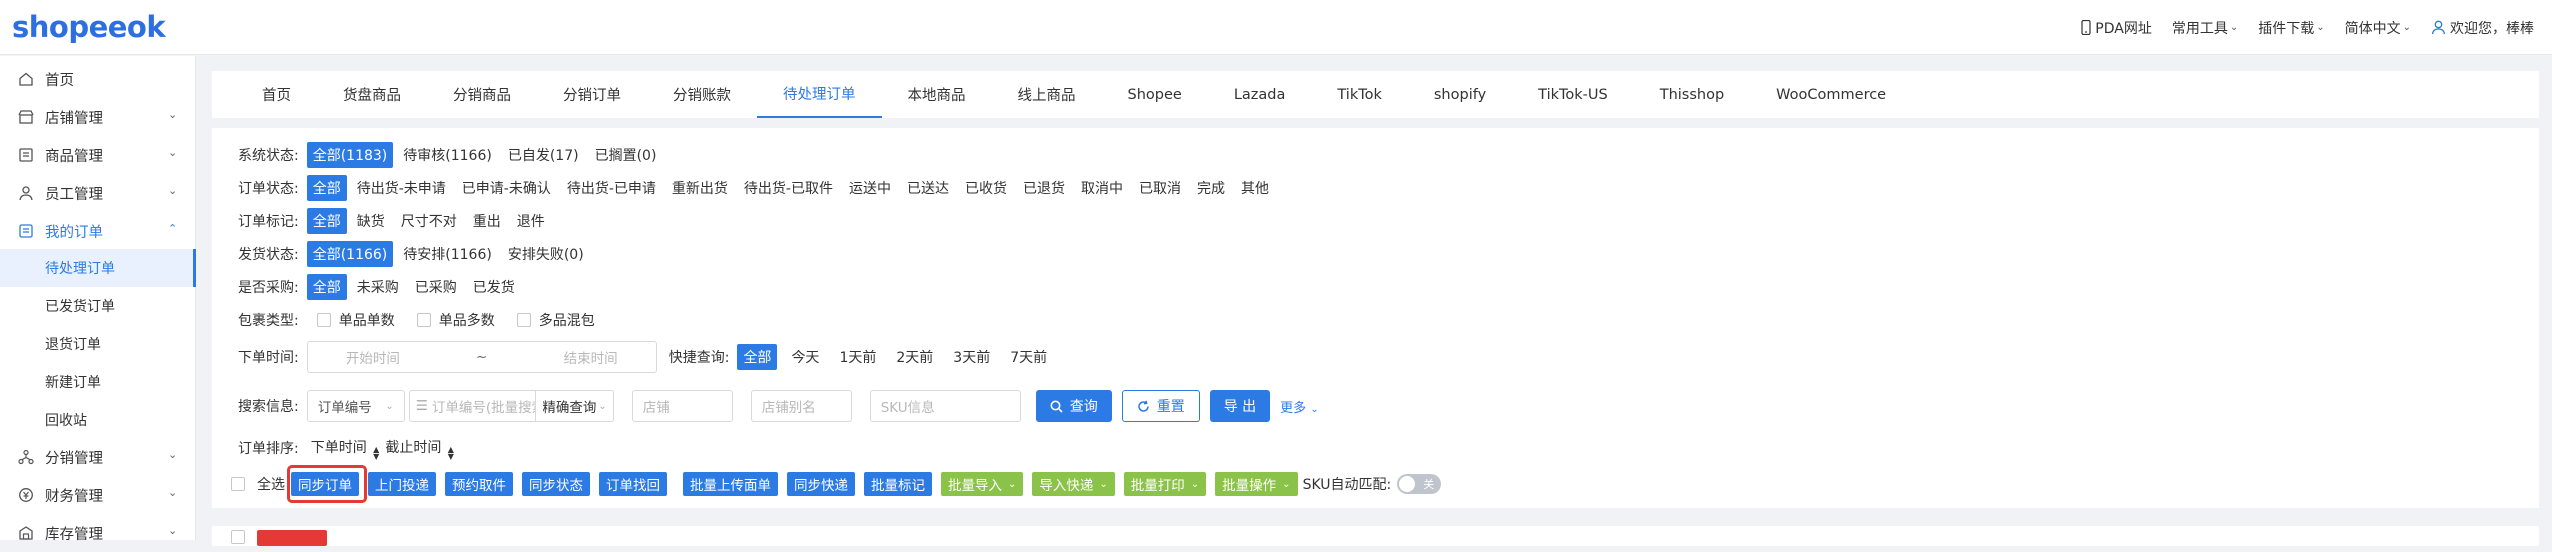 The image size is (2552, 552). I want to click on order-status-option: 已退货, so click(1044, 188).